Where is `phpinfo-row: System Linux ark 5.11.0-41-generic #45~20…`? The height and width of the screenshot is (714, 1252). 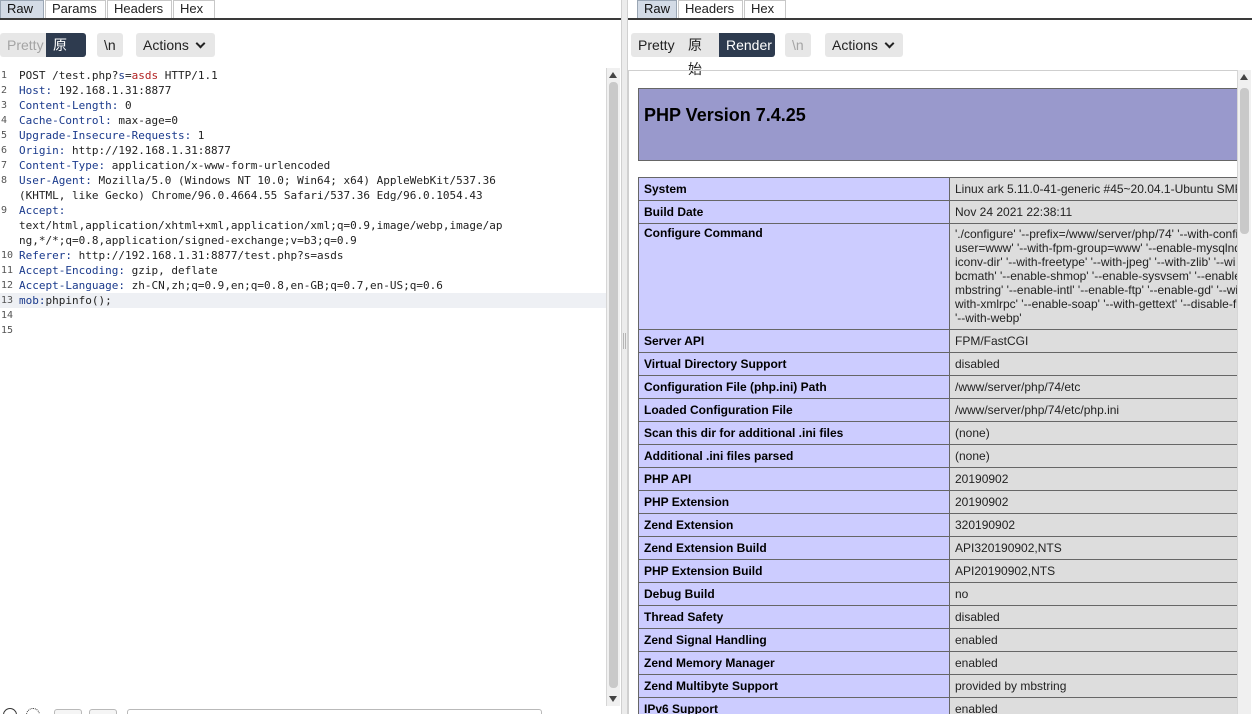
phpinfo-row: System Linux ark 5.11.0-41-generic #45~20… is located at coordinates (938, 189).